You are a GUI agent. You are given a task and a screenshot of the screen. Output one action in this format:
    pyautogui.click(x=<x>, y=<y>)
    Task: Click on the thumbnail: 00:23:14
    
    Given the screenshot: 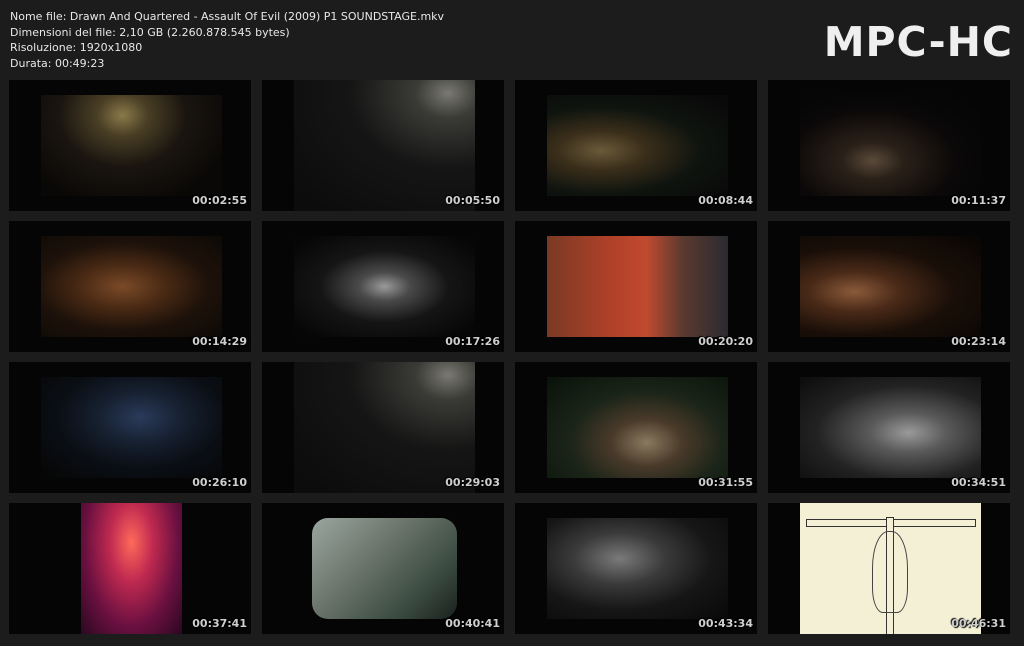 What is the action you would take?
    pyautogui.click(x=889, y=286)
    